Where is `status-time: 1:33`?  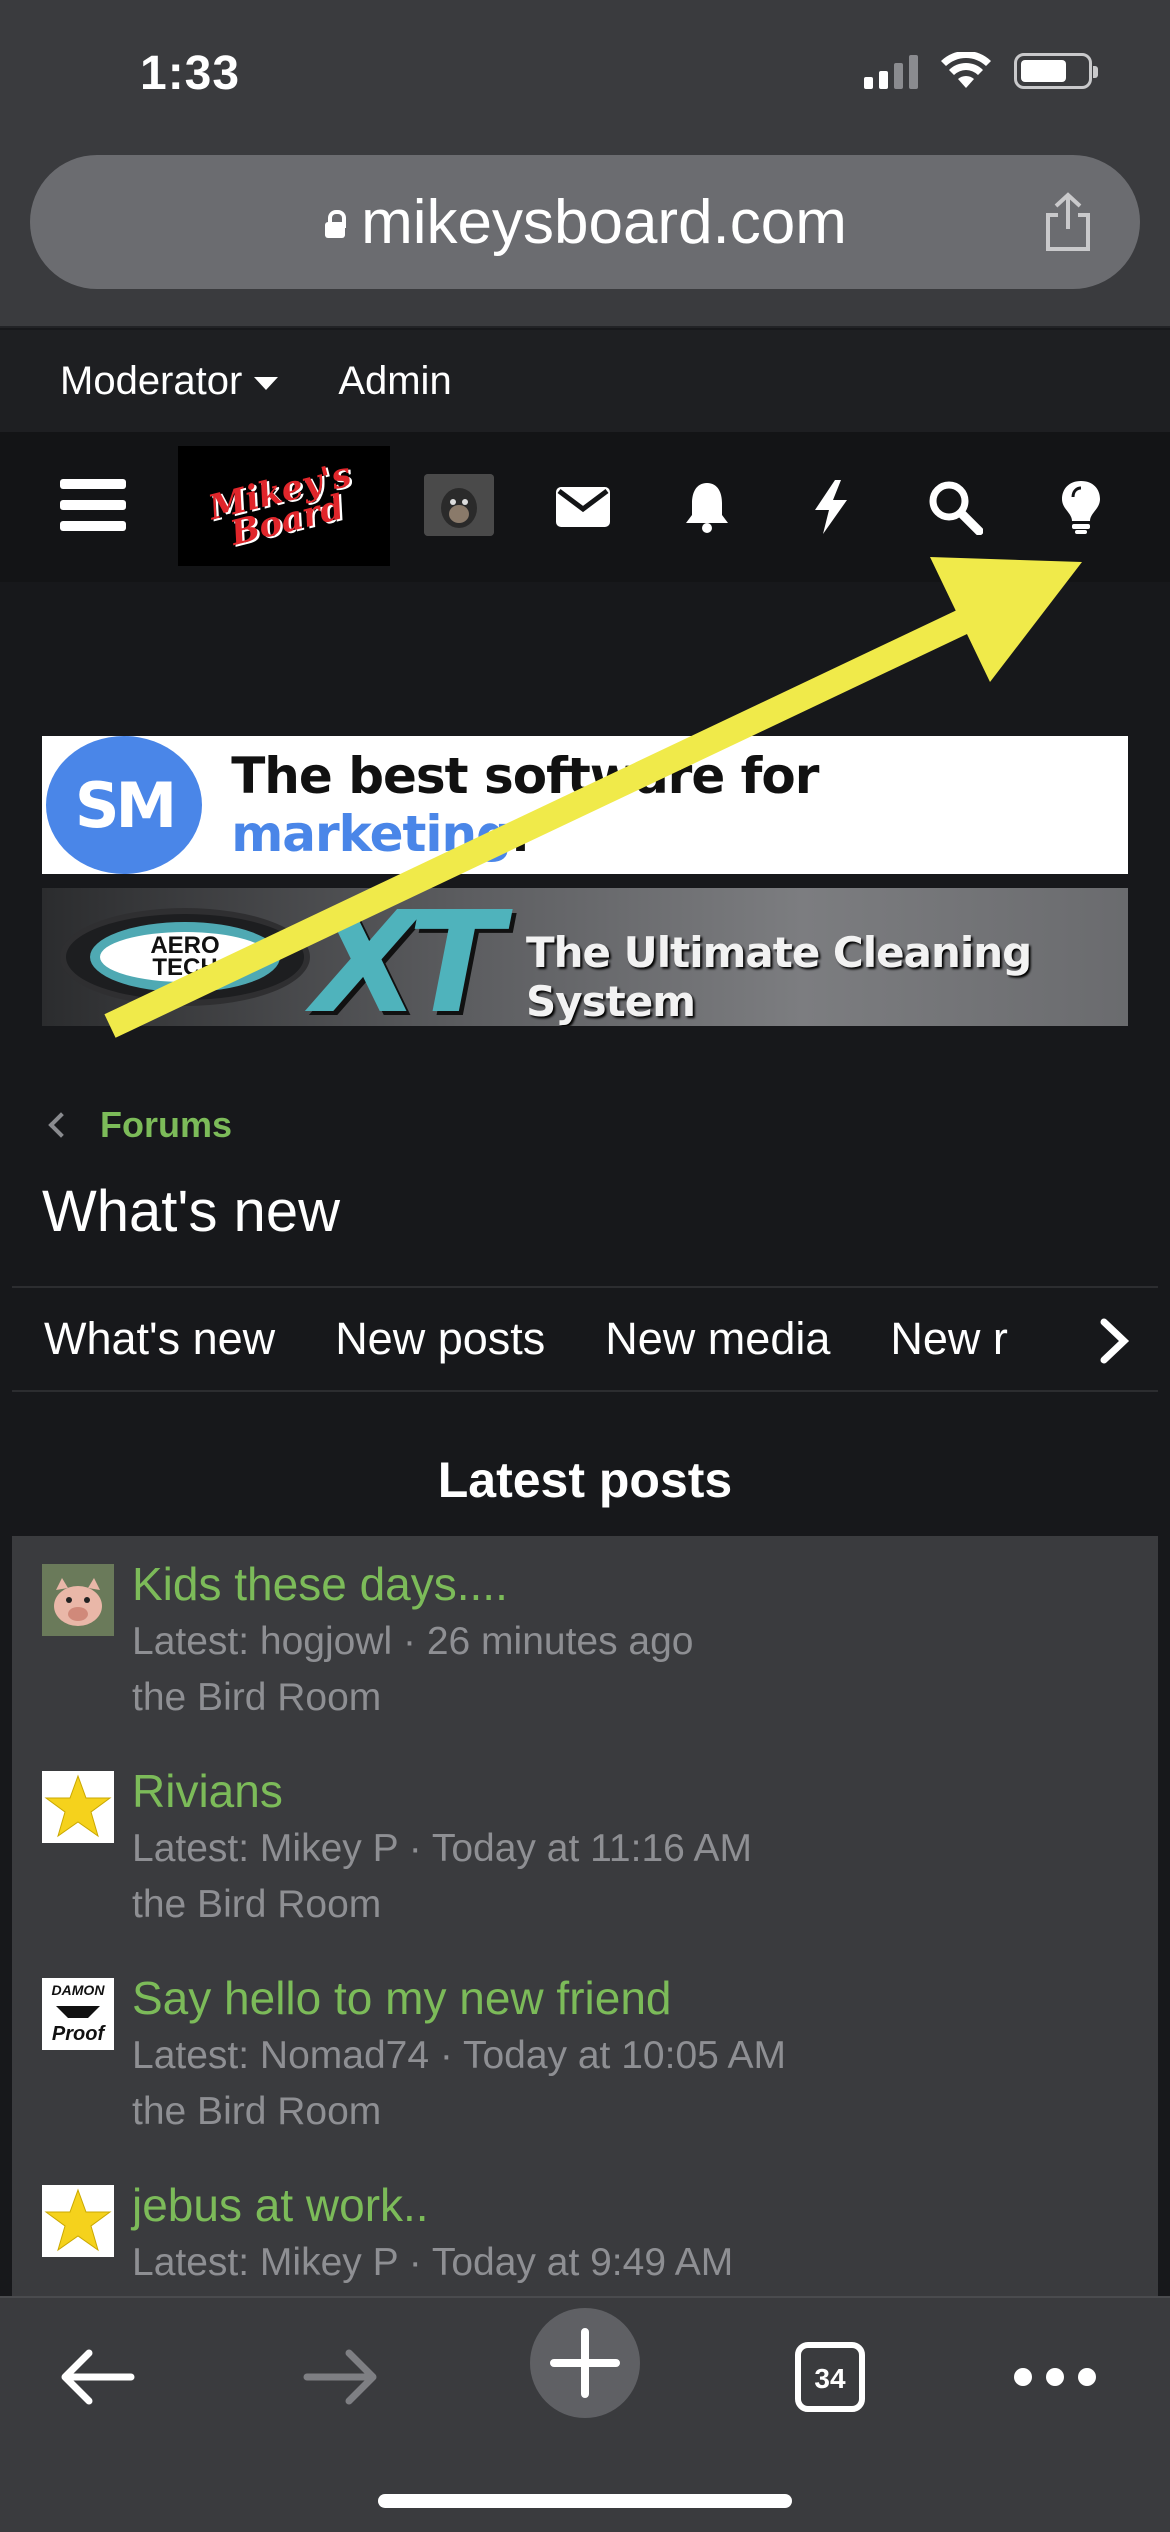
status-time: 1:33 is located at coordinates (190, 73).